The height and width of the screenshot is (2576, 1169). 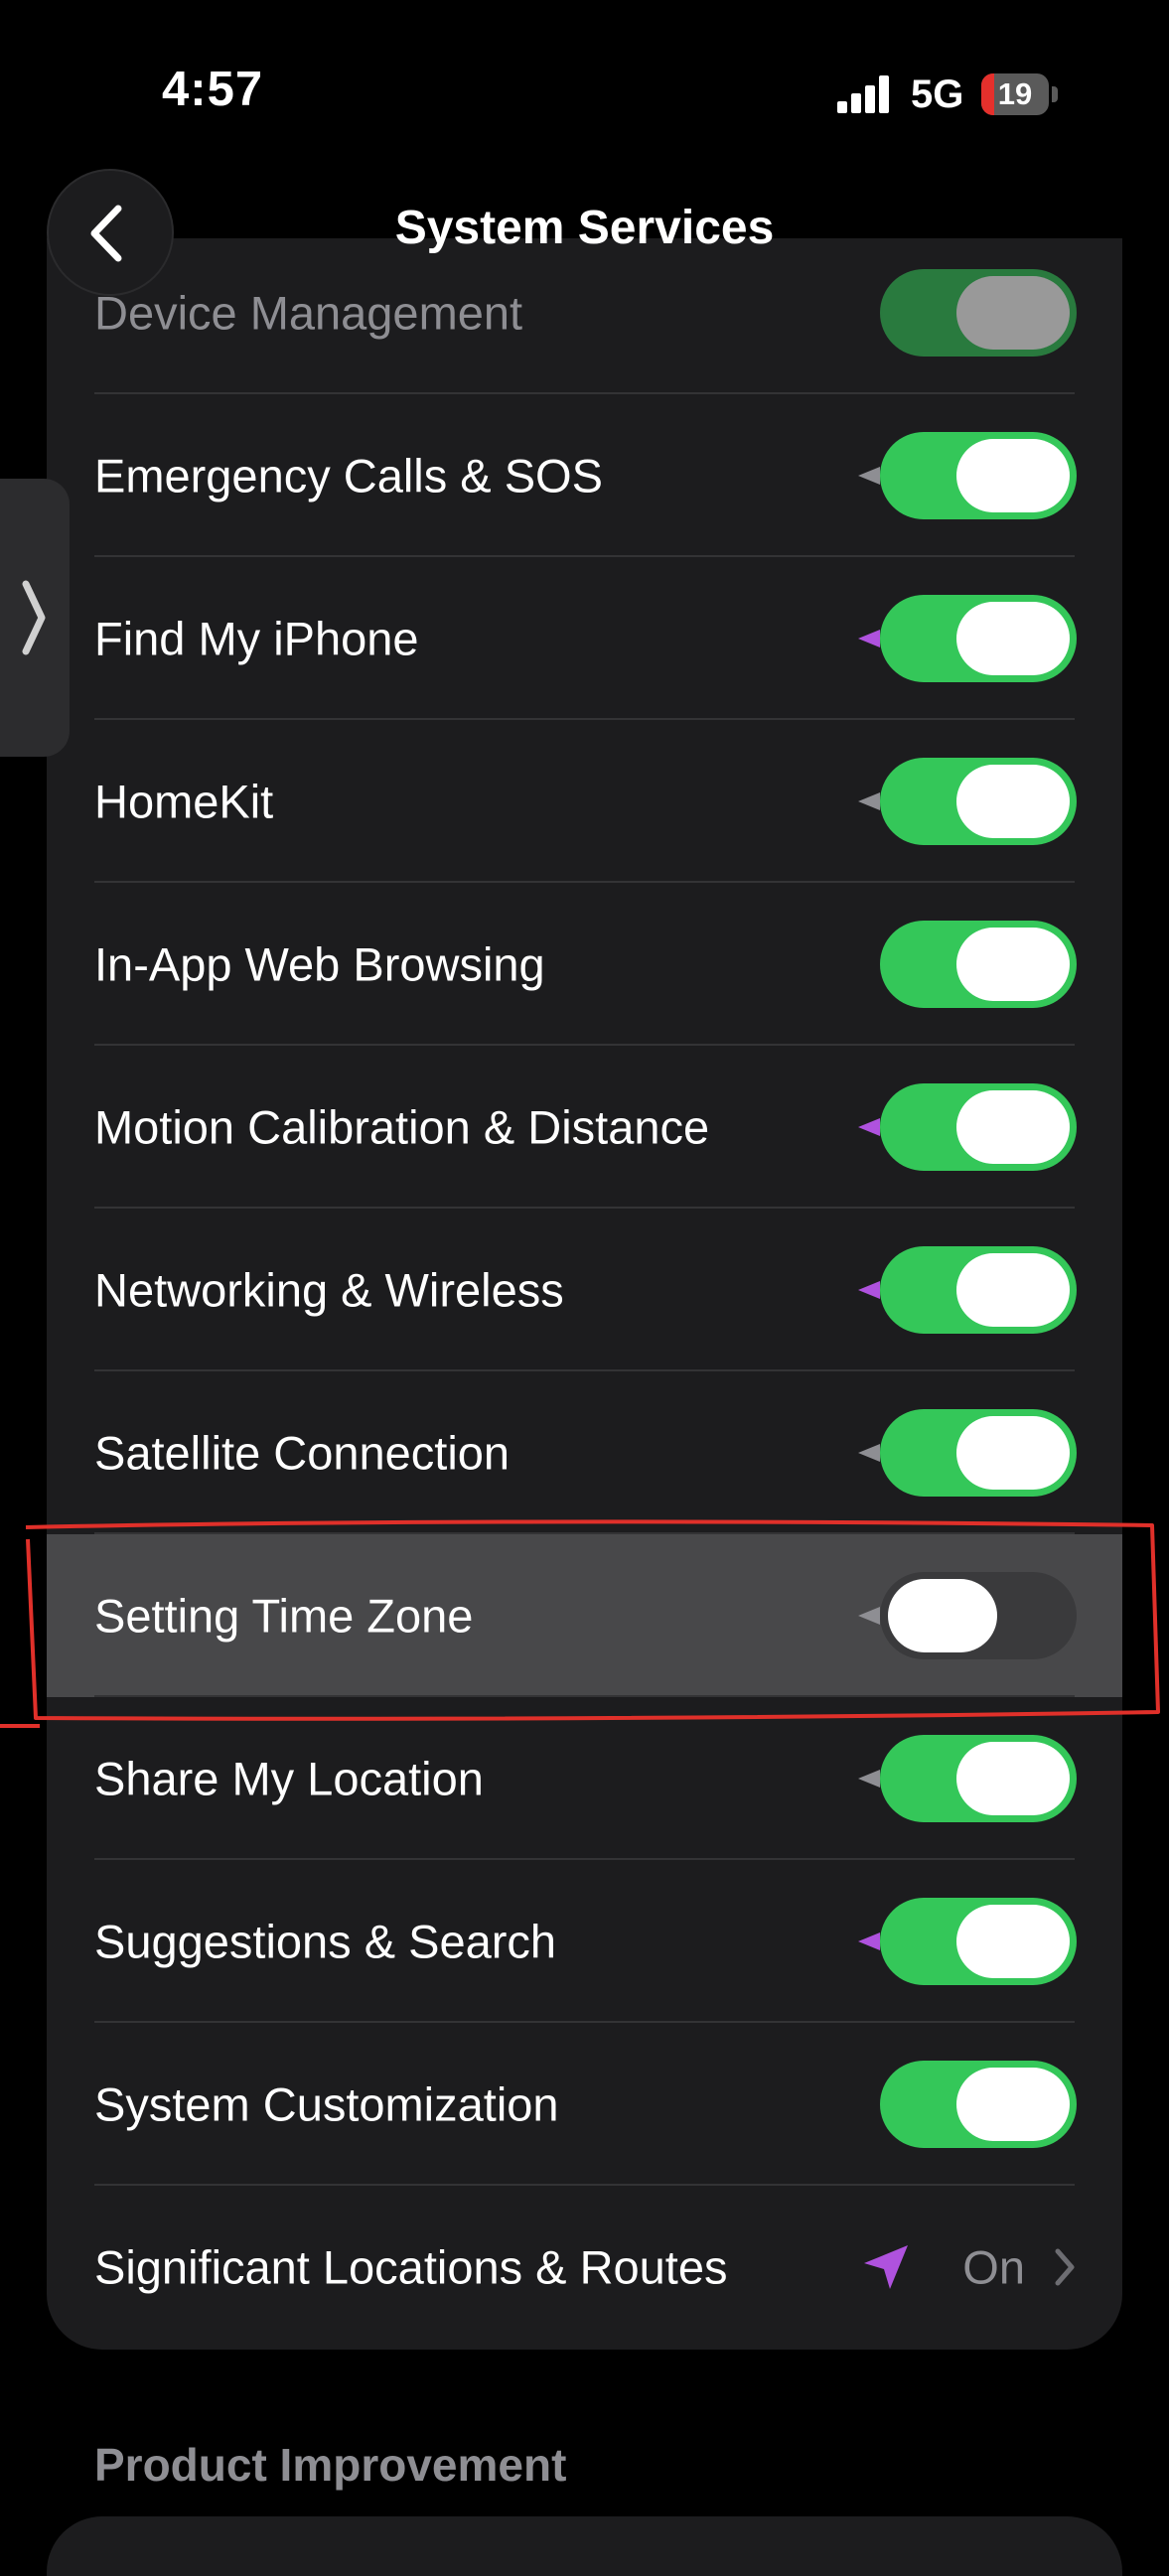 I want to click on row-motion-calibration-distance: Motion Calibration & Distance, so click(x=584, y=1127).